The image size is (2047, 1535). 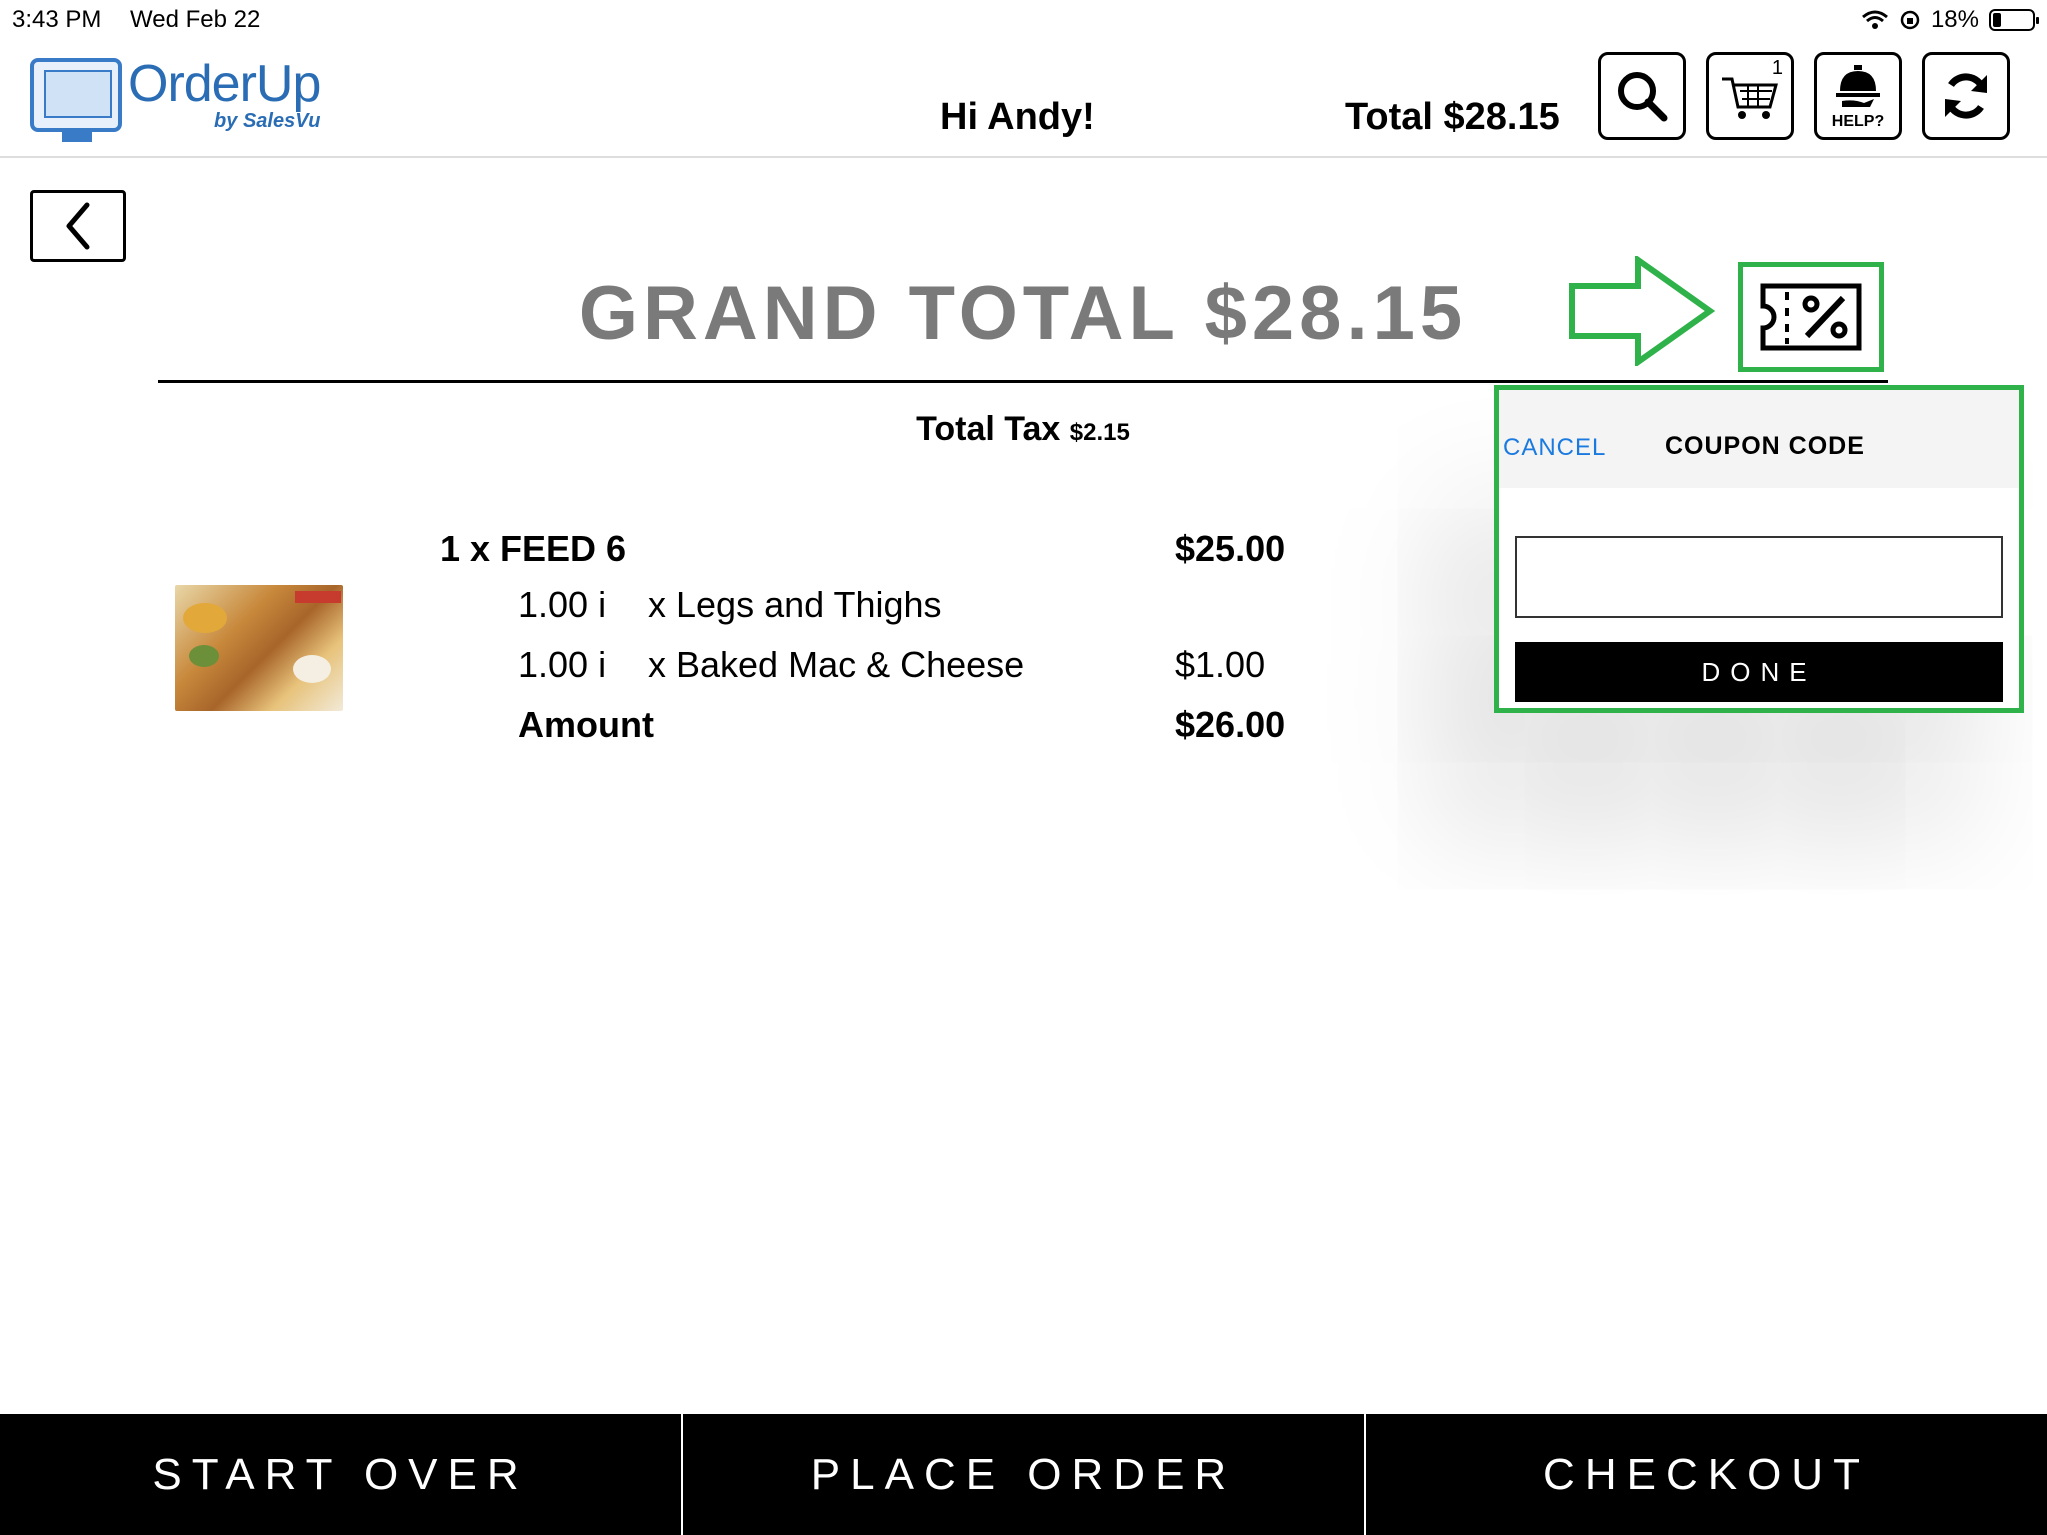 I want to click on cart-count-badge: 1, so click(x=1777, y=68).